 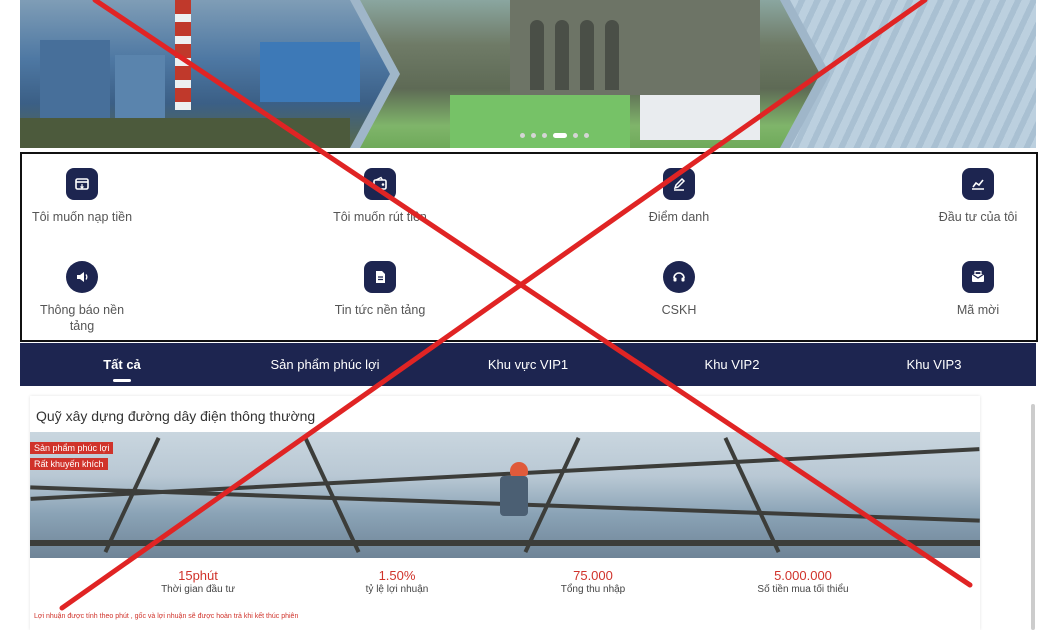 What do you see at coordinates (205, 74) in the screenshot?
I see `banner-image-power-plant` at bounding box center [205, 74].